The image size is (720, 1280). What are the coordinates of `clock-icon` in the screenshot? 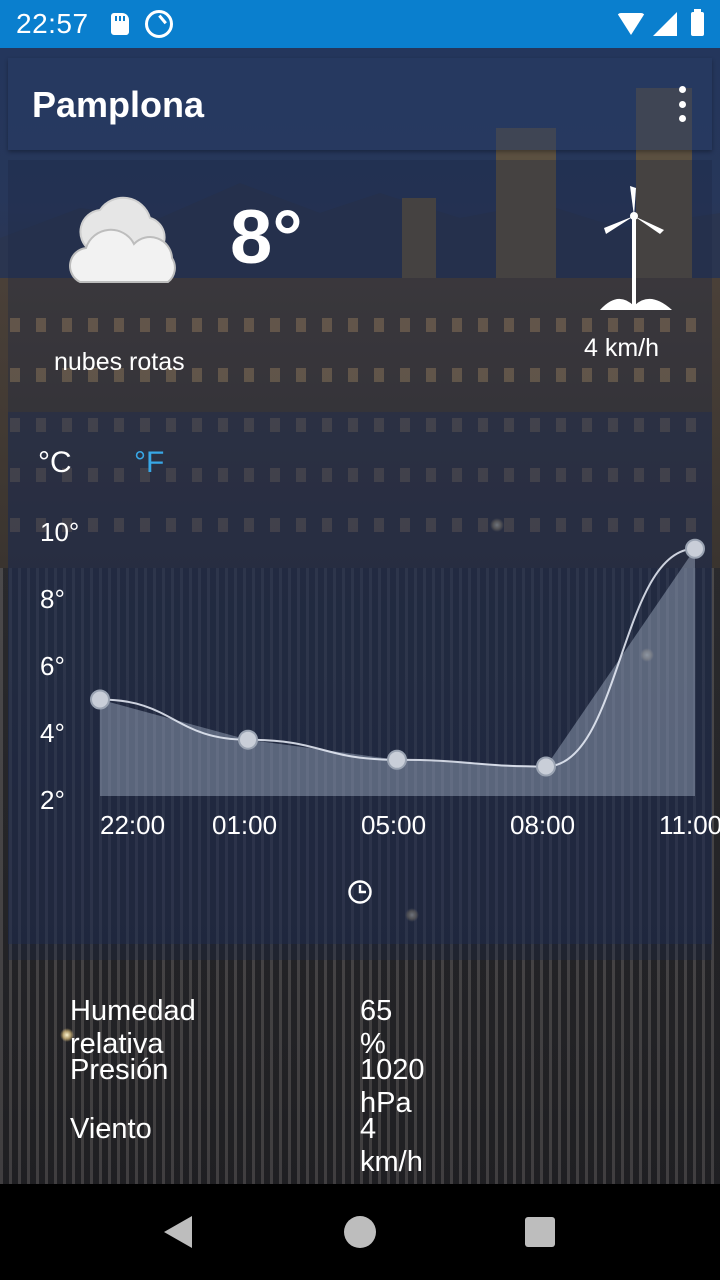 It's located at (360, 892).